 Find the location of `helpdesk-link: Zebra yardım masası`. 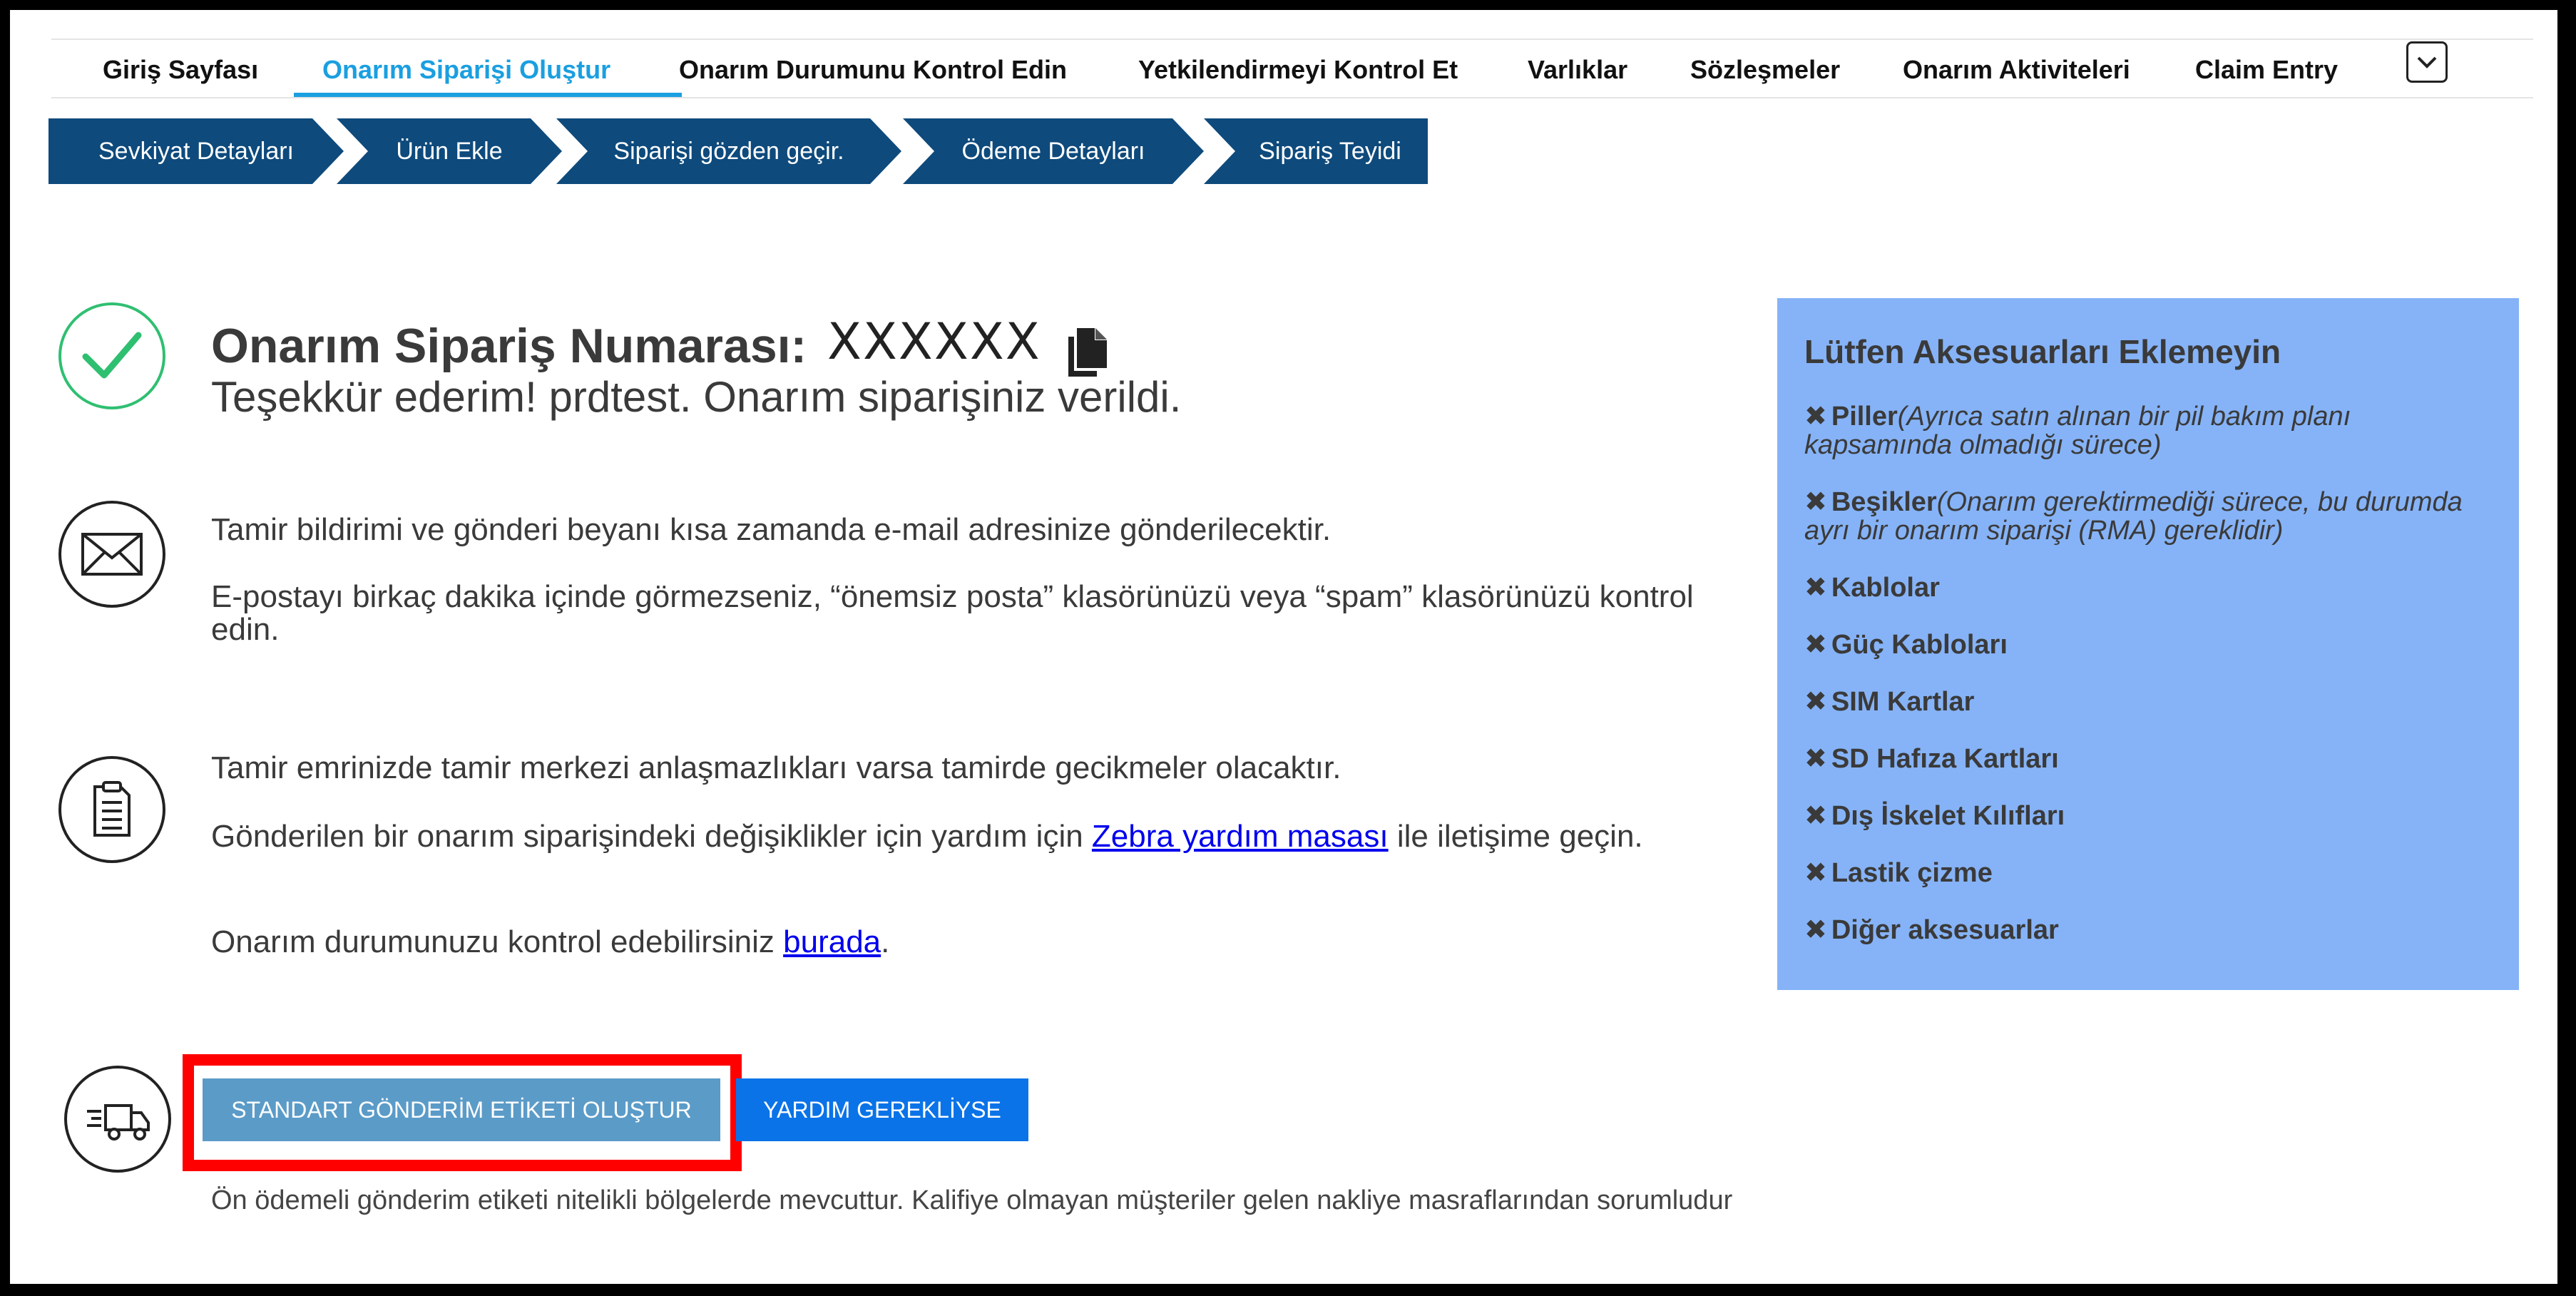

helpdesk-link: Zebra yardım masası is located at coordinates (1240, 836).